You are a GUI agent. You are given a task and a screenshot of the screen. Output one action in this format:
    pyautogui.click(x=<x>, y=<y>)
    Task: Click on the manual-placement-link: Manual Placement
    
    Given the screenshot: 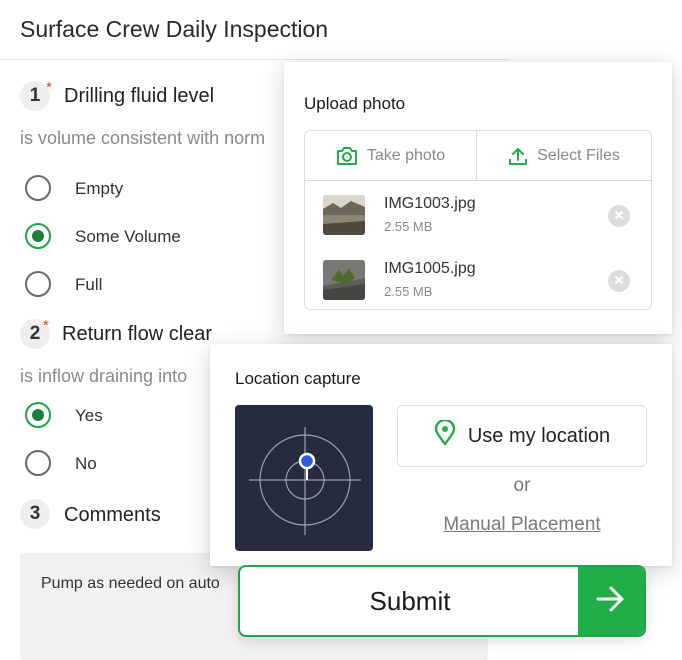 What is the action you would take?
    pyautogui.click(x=522, y=525)
    